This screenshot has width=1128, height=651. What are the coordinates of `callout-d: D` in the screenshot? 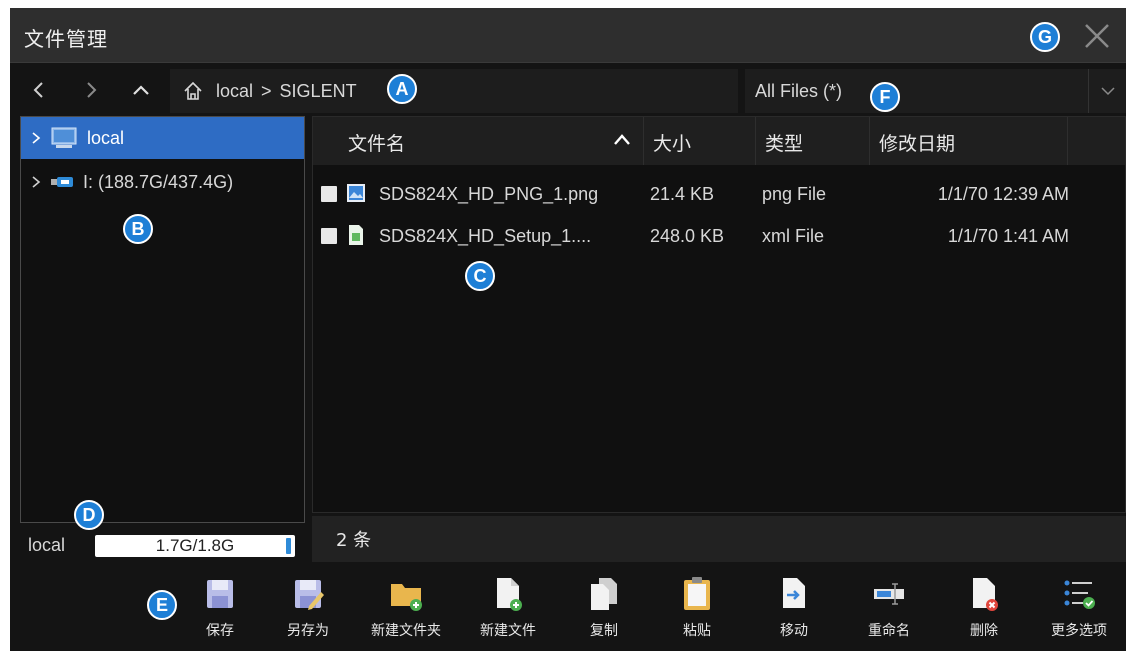 It's located at (89, 515).